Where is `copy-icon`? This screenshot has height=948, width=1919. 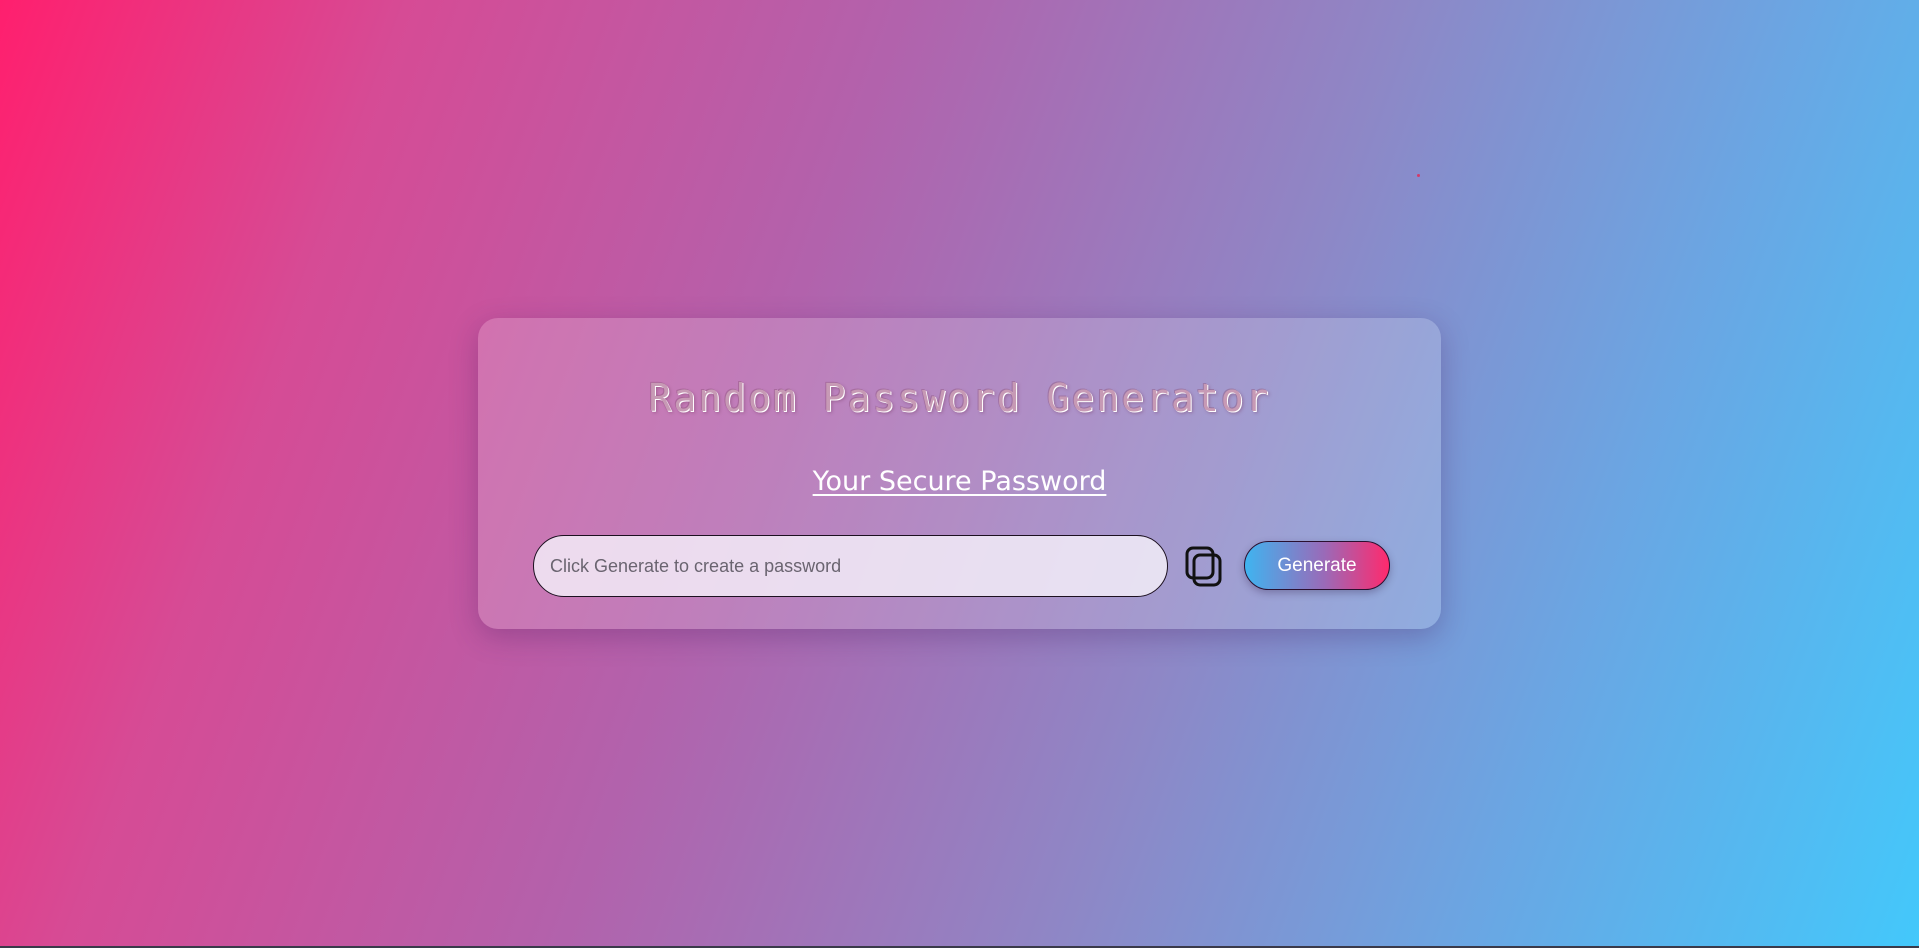
copy-icon is located at coordinates (1203, 566).